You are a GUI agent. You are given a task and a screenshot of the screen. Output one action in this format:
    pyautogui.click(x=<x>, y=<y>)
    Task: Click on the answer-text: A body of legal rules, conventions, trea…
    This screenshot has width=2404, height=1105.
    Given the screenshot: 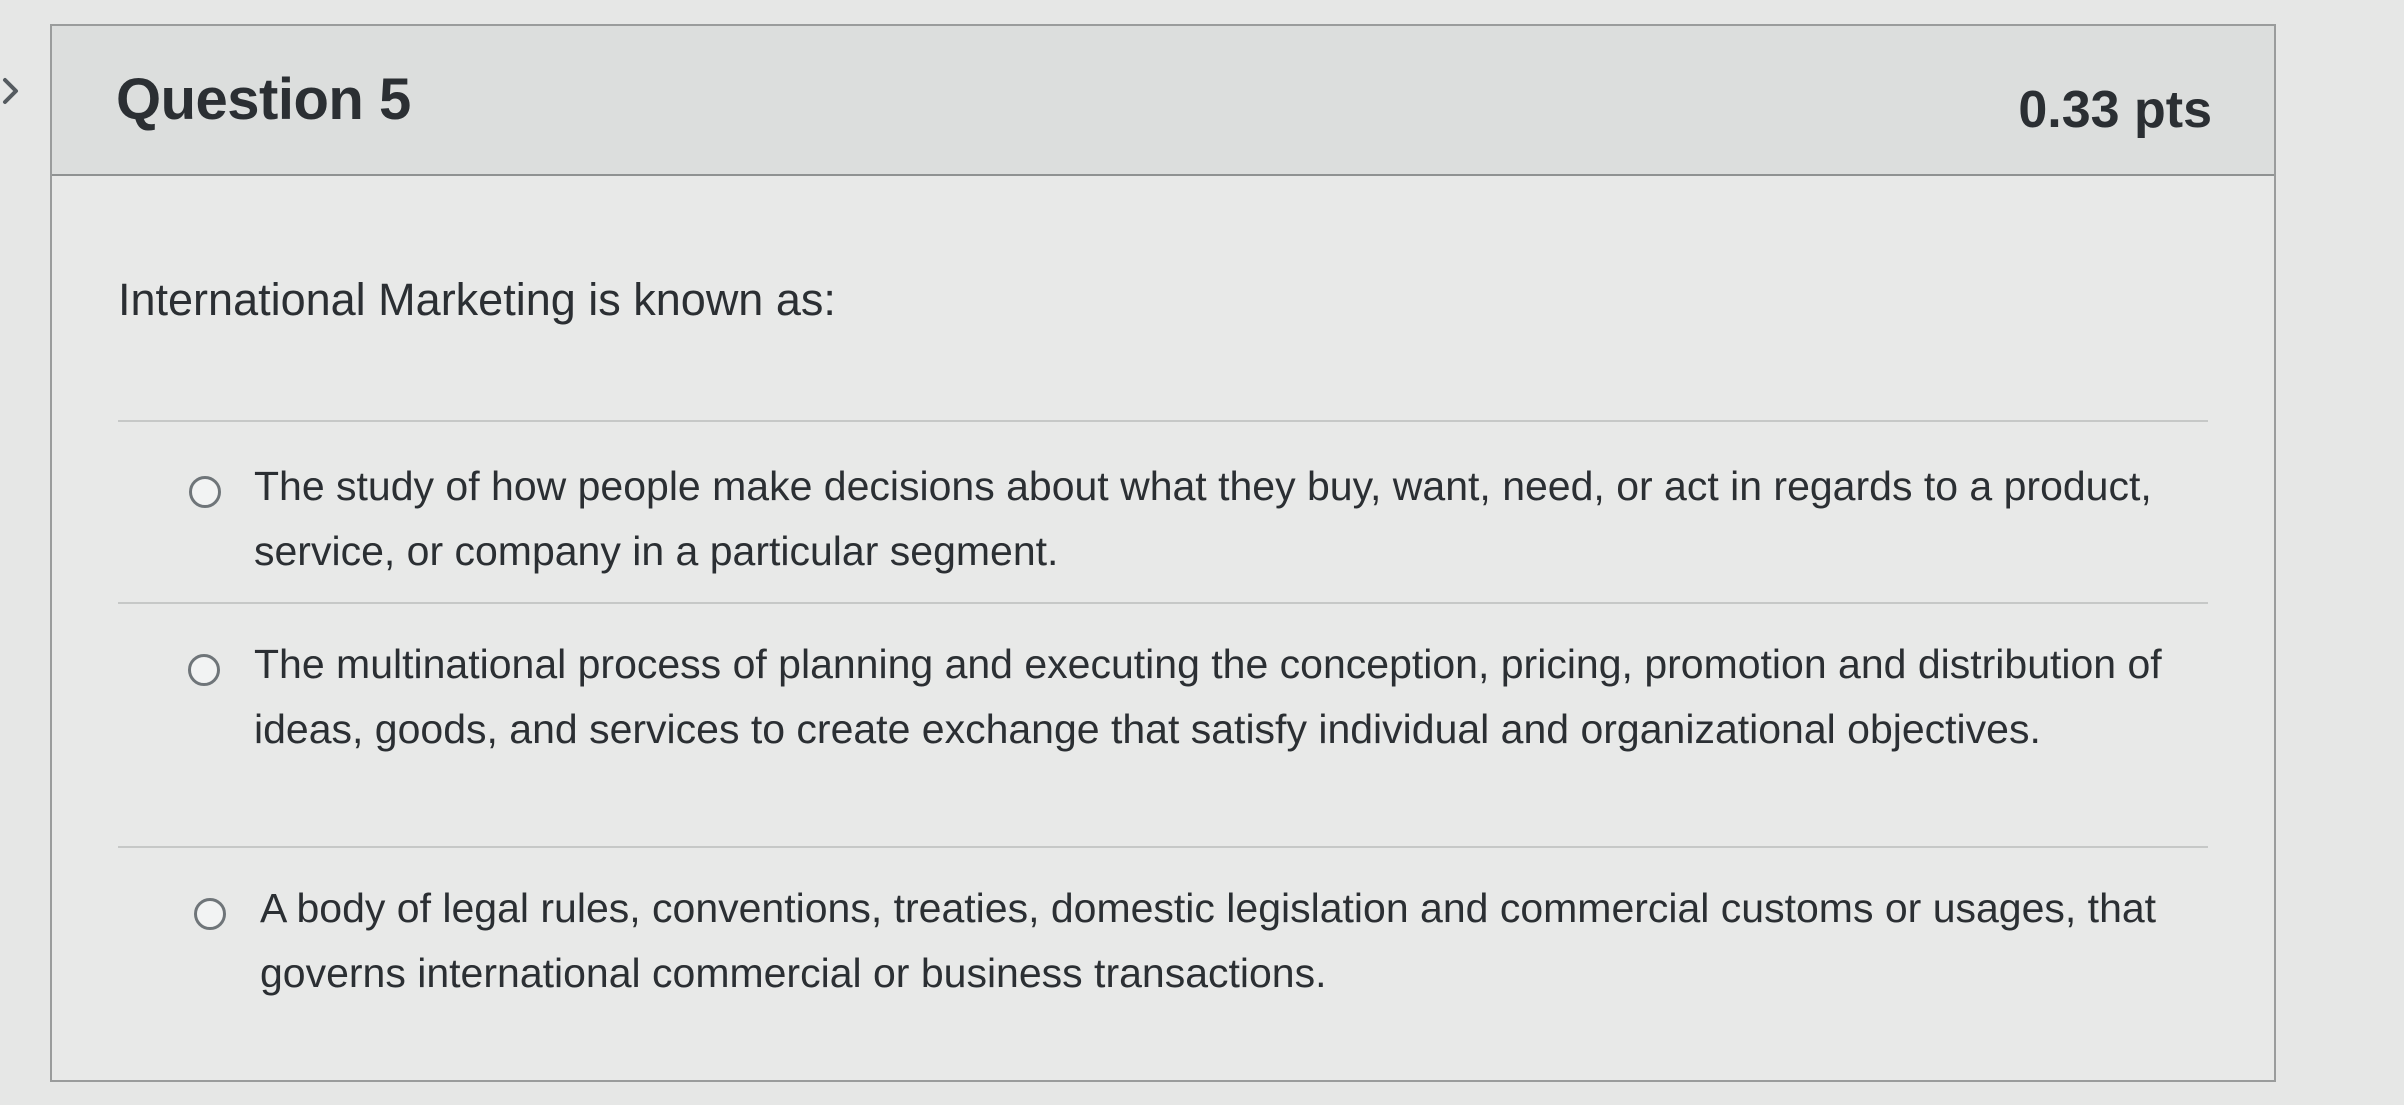 What is the action you would take?
    pyautogui.click(x=1208, y=940)
    